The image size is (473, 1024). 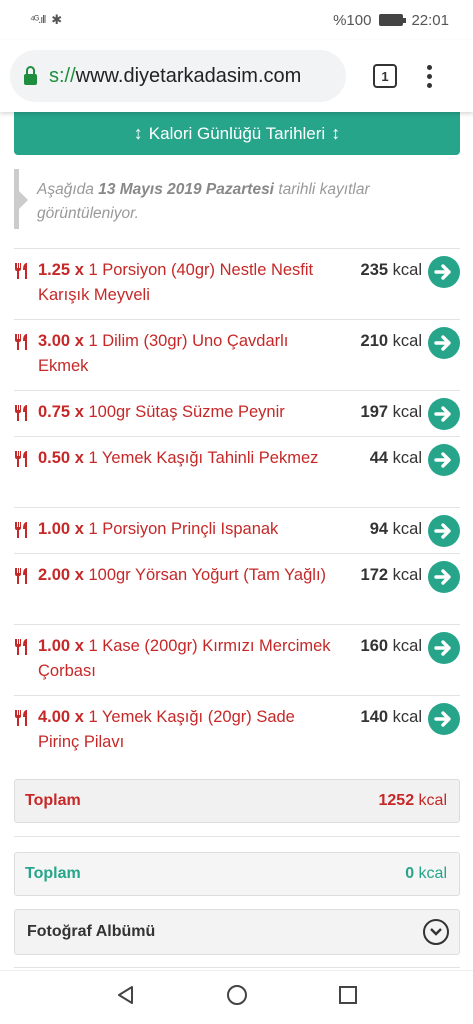 I want to click on battery-percent: %100, so click(x=352, y=20).